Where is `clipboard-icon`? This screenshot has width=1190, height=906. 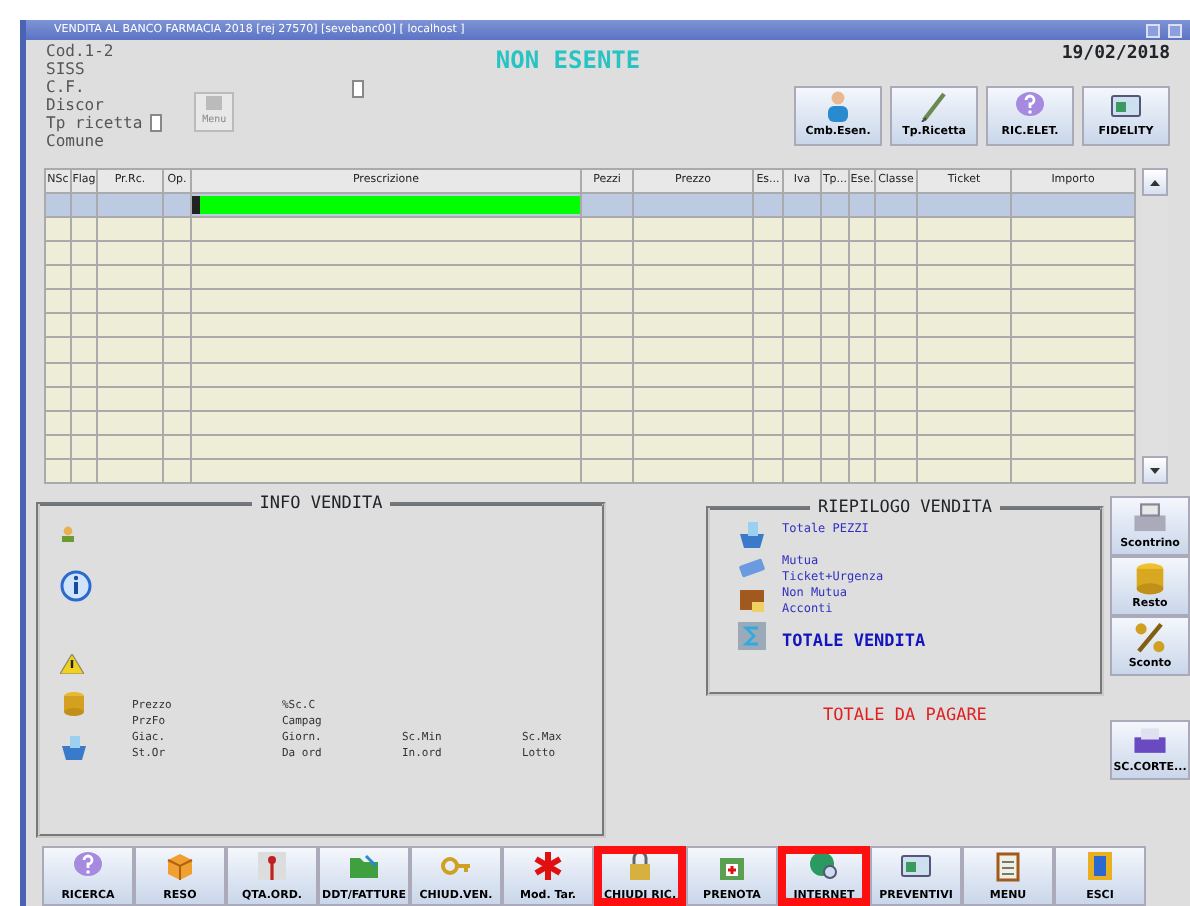 clipboard-icon is located at coordinates (1008, 866).